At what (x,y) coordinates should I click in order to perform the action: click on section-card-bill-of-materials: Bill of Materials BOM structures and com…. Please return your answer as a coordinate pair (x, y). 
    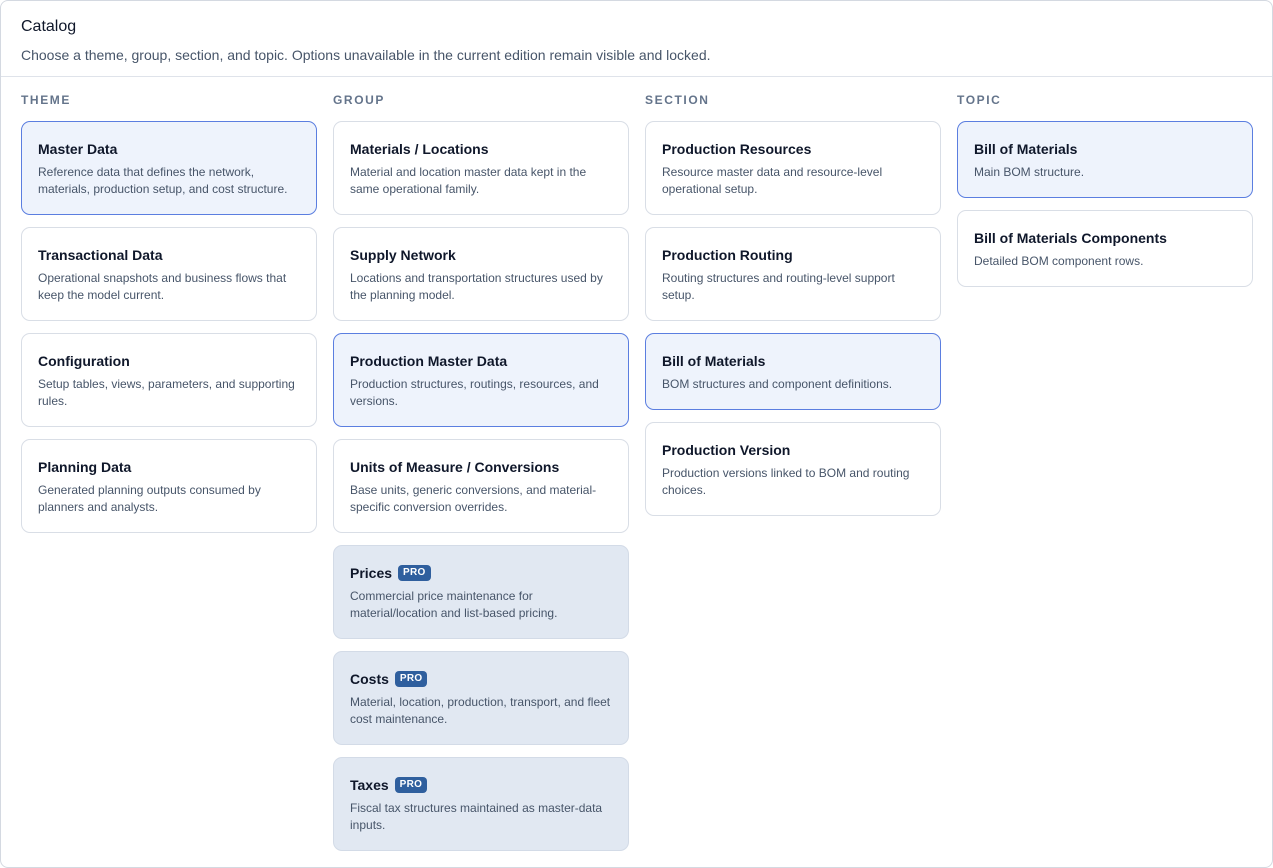
    Looking at the image, I should click on (793, 371).